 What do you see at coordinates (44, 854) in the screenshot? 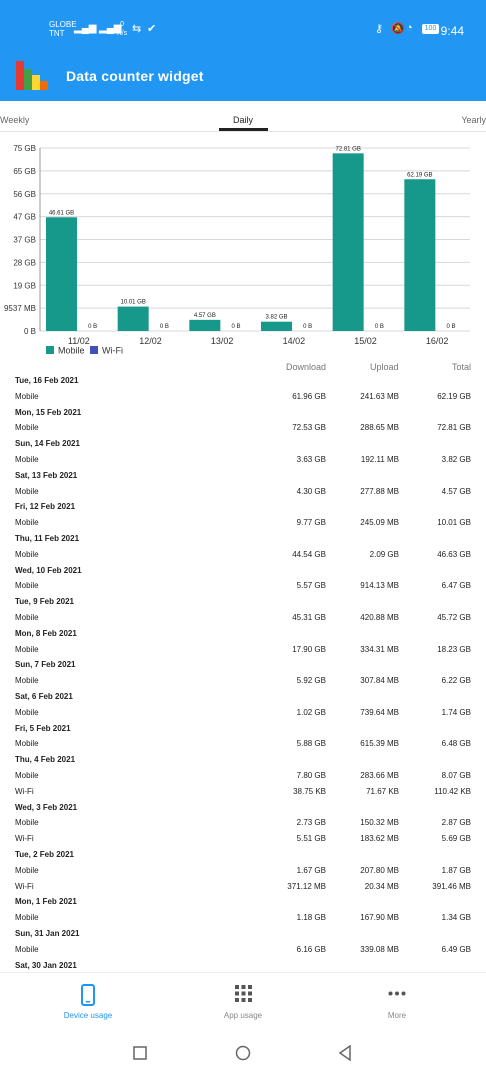
I see `date-label: Tue, 2 Feb 2021` at bounding box center [44, 854].